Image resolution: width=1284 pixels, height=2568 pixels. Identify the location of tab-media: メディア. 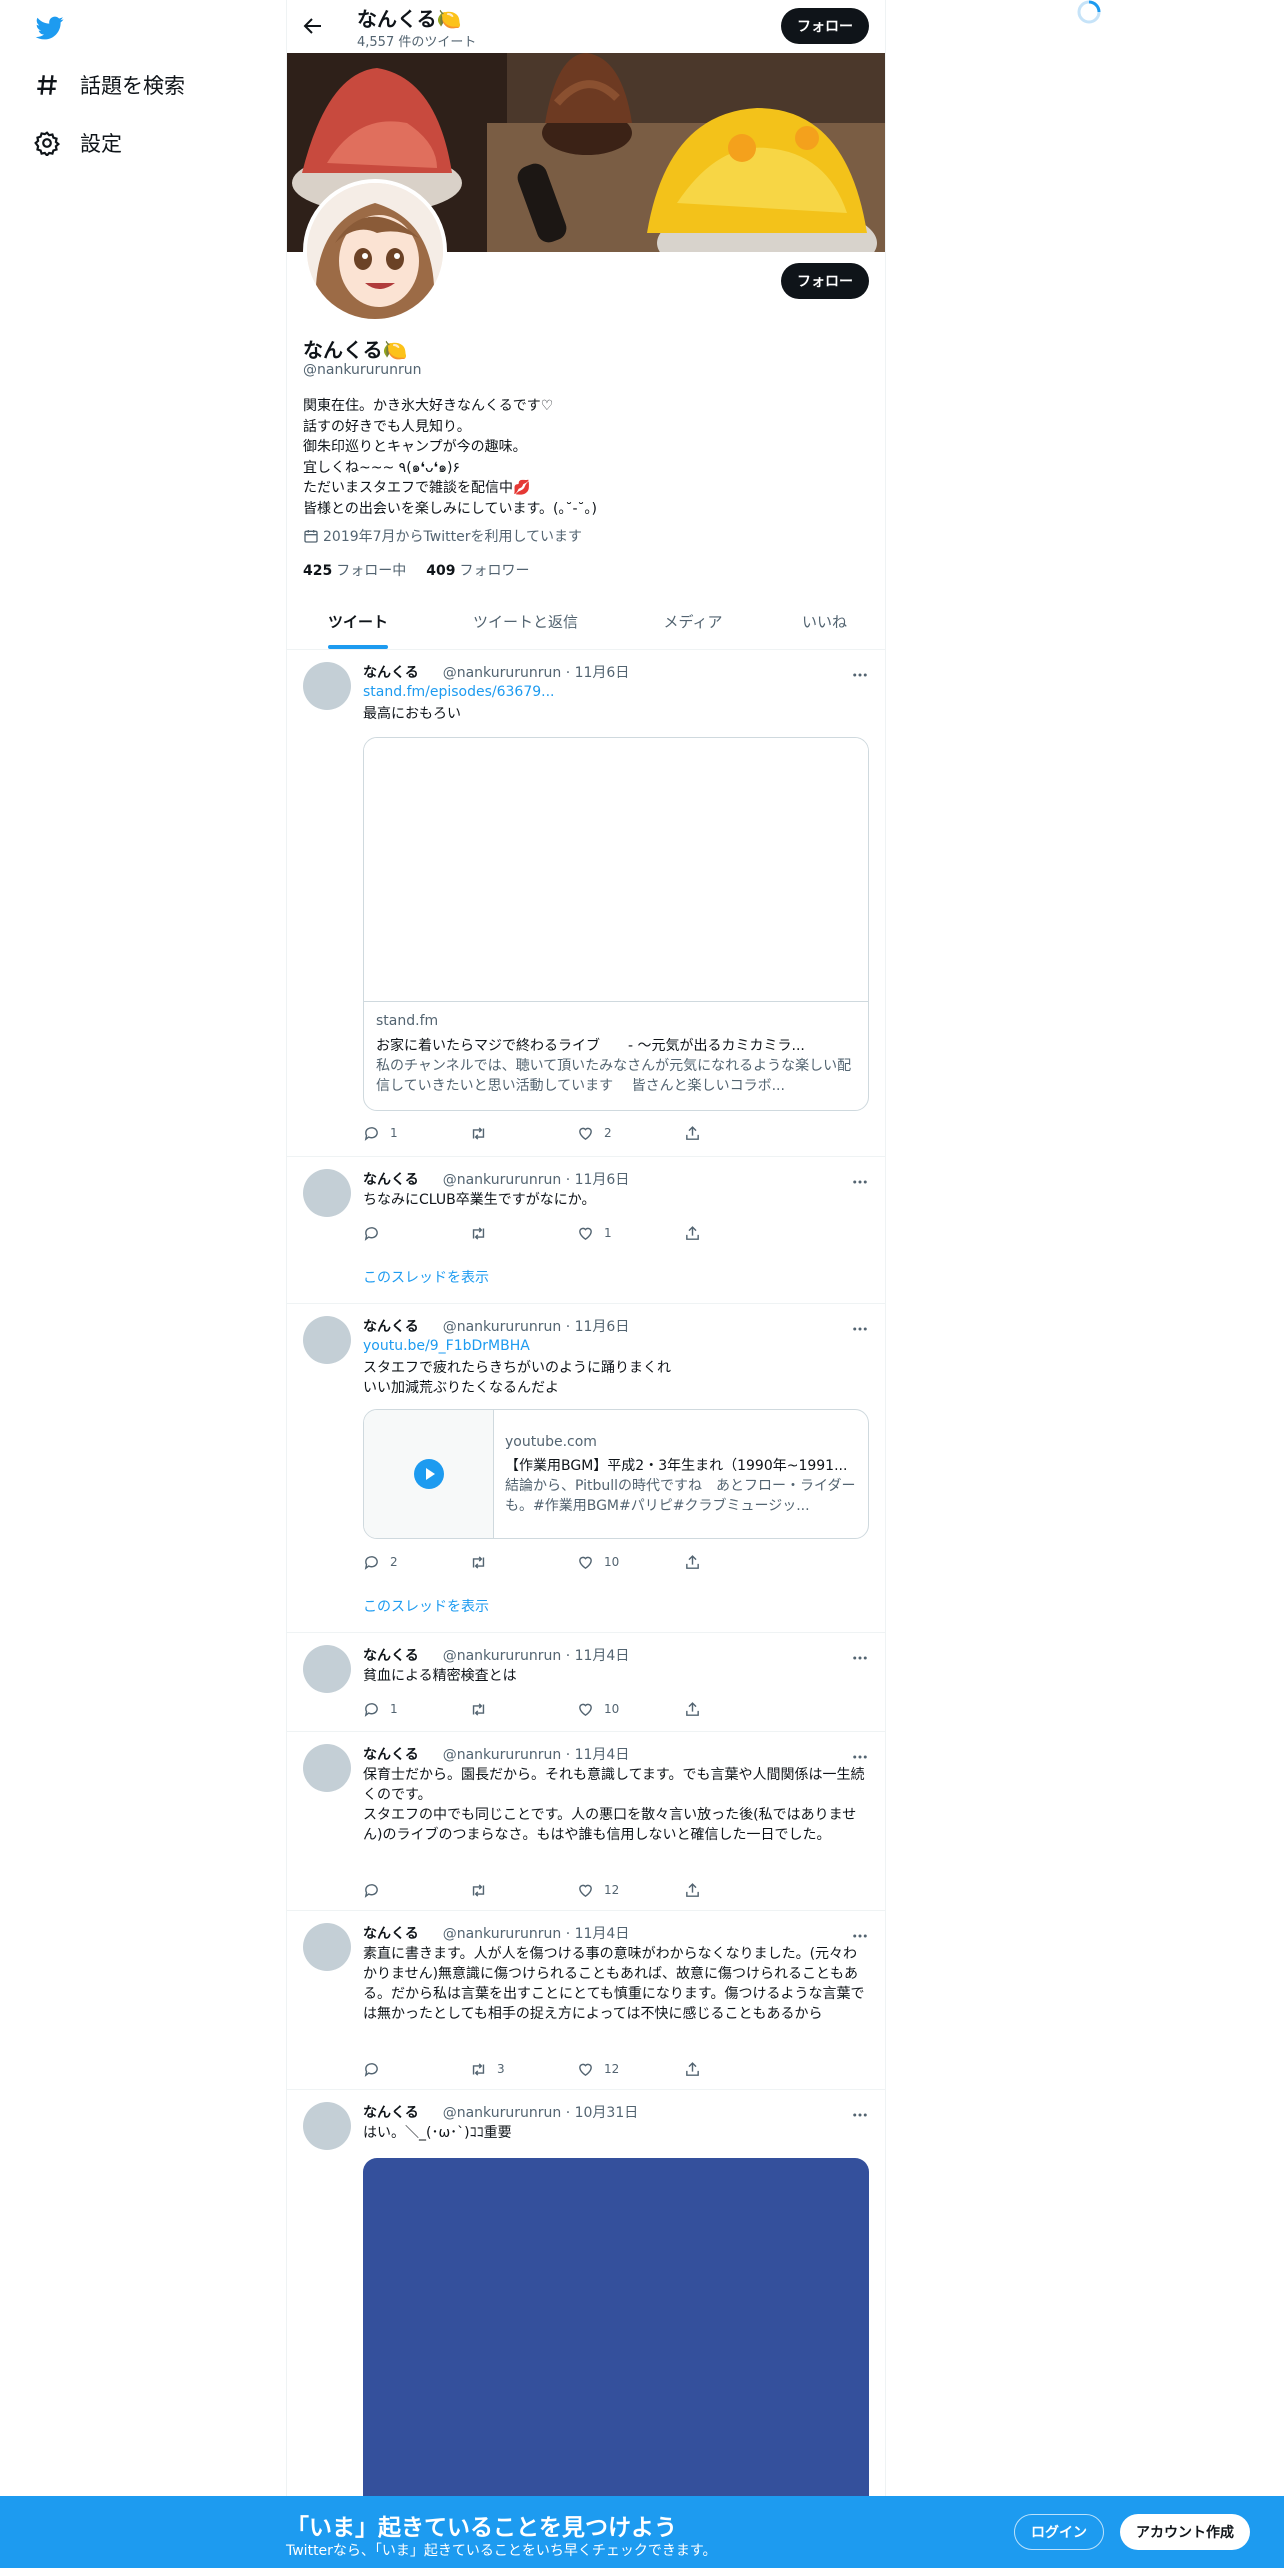
(693, 622).